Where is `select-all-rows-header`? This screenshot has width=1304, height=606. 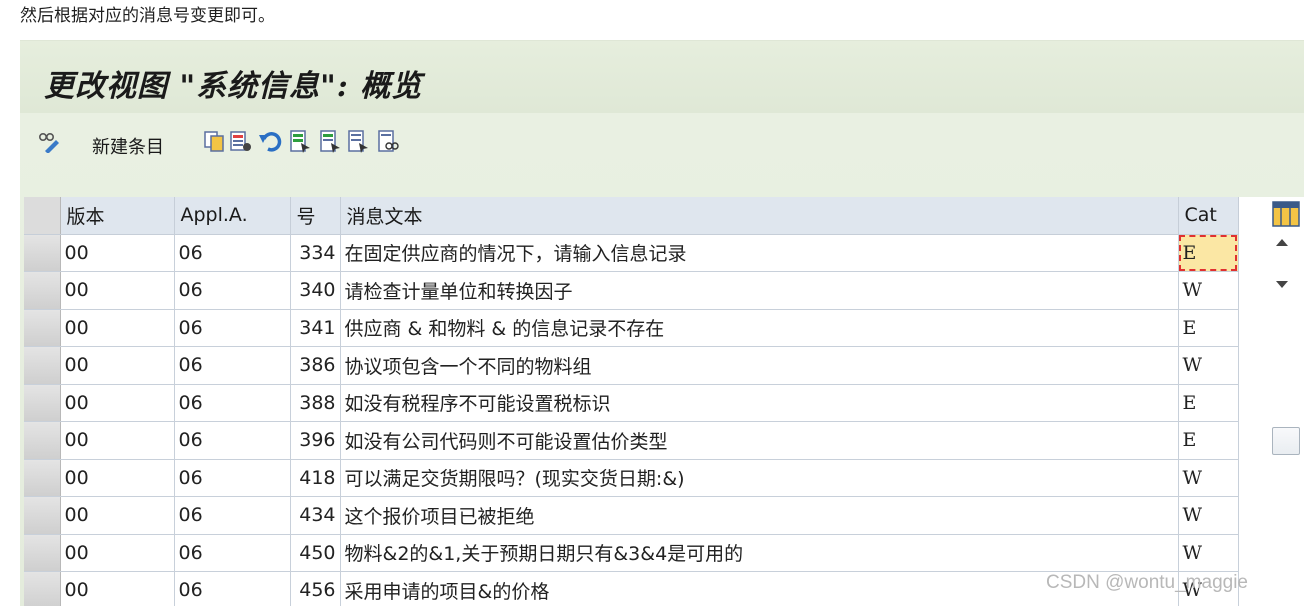 select-all-rows-header is located at coordinates (42, 216).